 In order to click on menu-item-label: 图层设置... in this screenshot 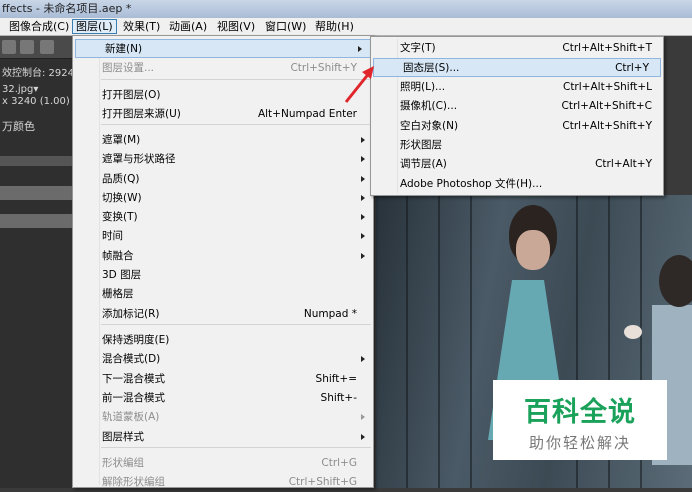, I will do `click(128, 68)`.